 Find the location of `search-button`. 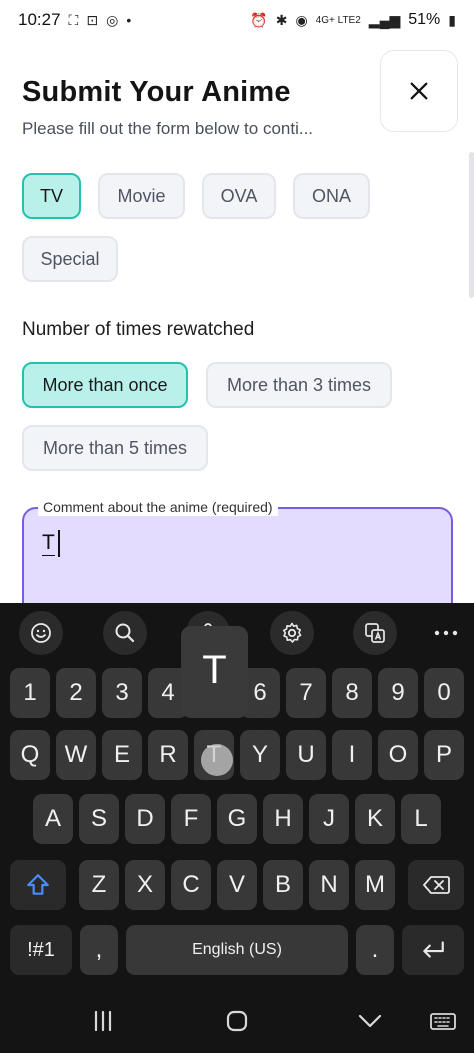

search-button is located at coordinates (125, 633).